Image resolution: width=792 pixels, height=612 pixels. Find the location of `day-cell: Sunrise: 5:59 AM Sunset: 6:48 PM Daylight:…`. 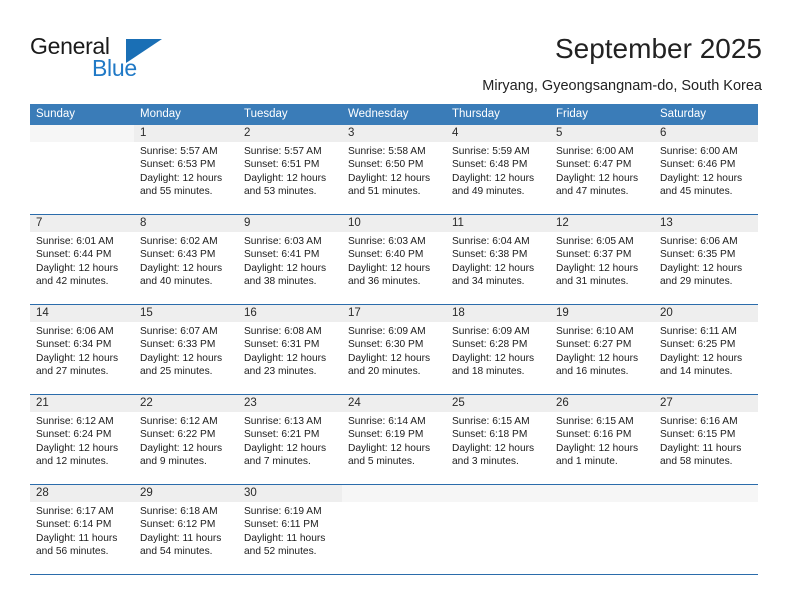

day-cell: Sunrise: 5:59 AM Sunset: 6:48 PM Daylight:… is located at coordinates (498, 178).